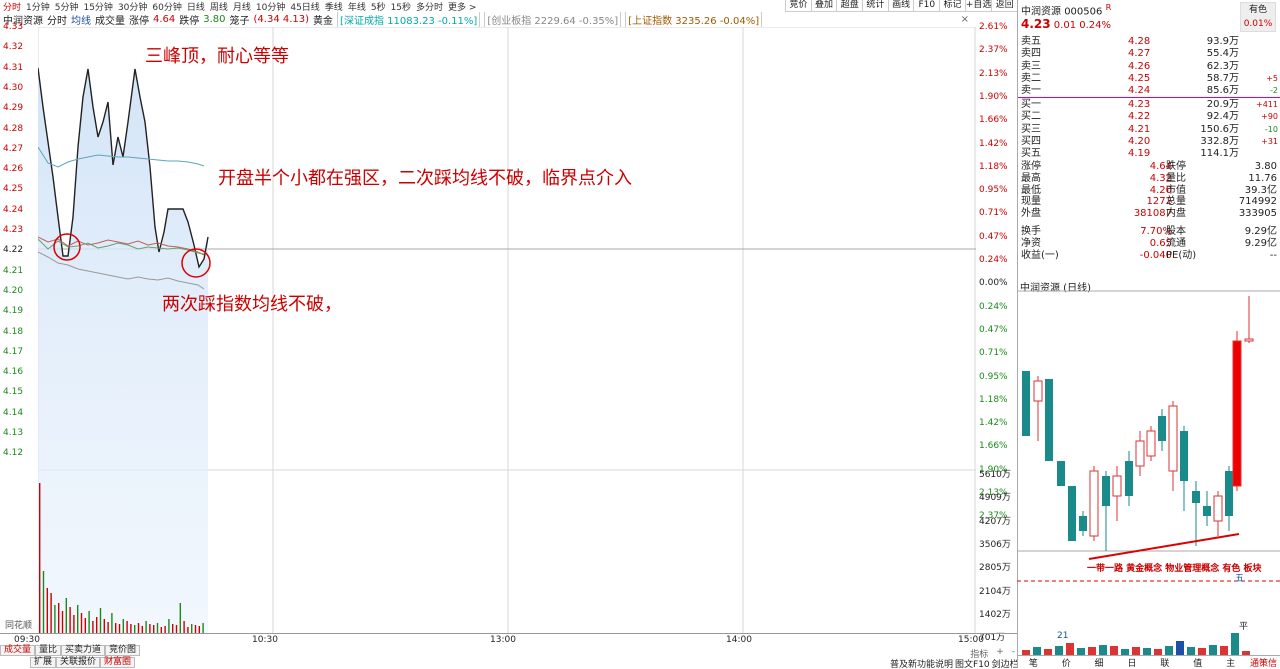 This screenshot has height=669, width=1280. I want to click on period-tab: 分时, so click(12, 6).